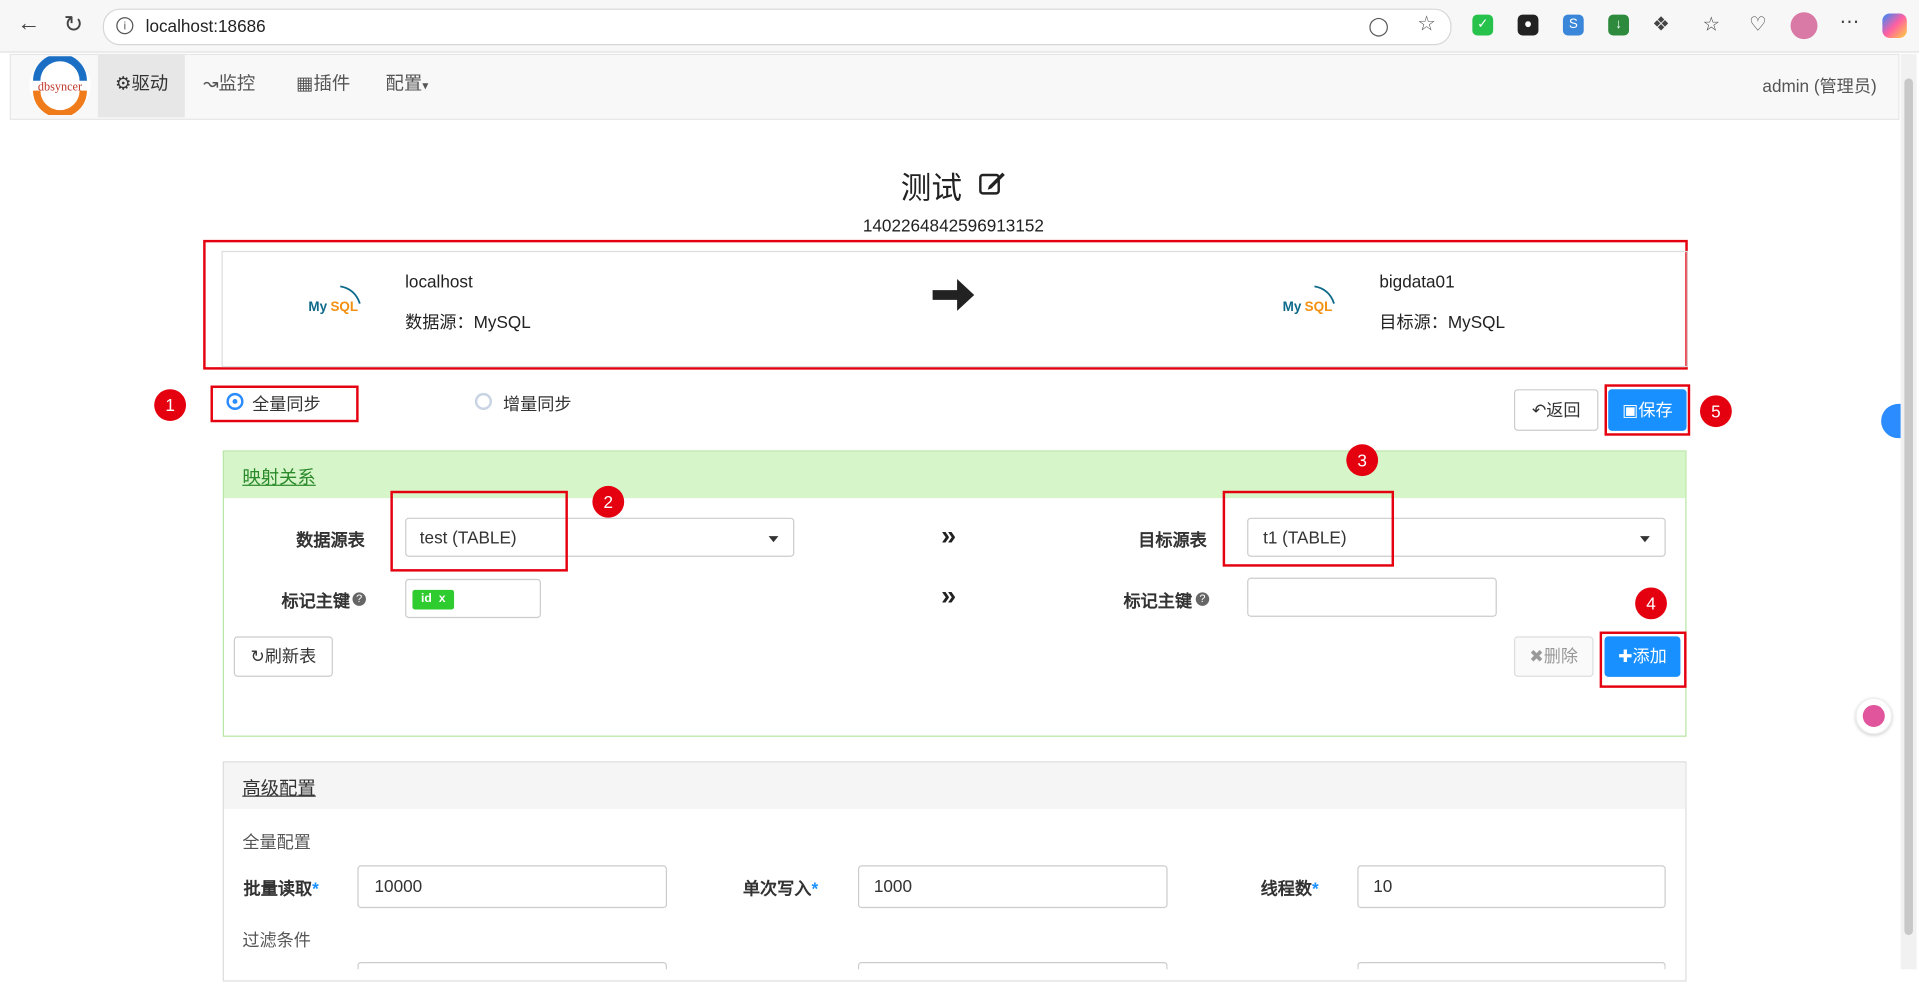 This screenshot has width=1919, height=982. Describe the element at coordinates (229, 86) in the screenshot. I see `nav-monitor: ↝监控` at that location.